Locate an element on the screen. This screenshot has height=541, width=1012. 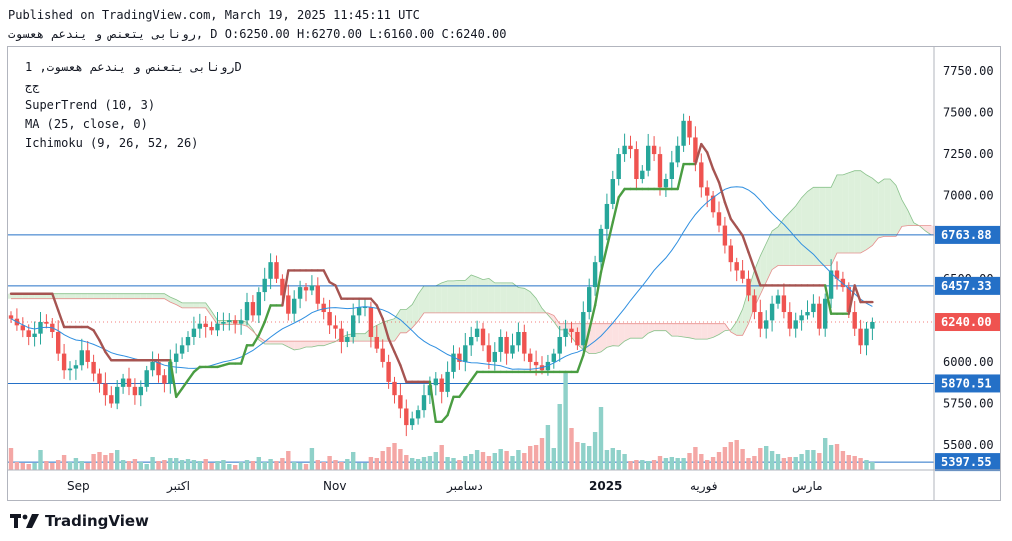
legend-supertrend: SuperTrend (10, 3) is located at coordinates (90, 105).